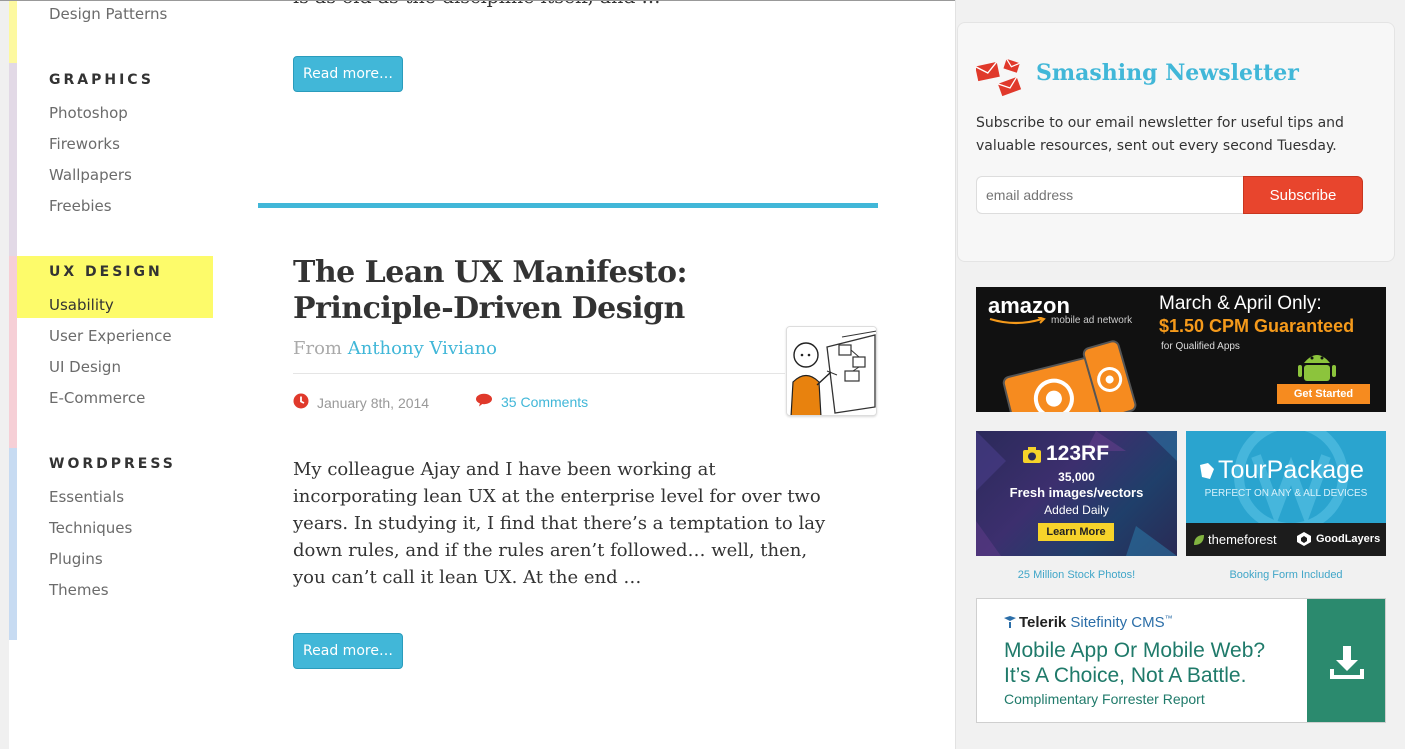 Image resolution: width=1405 pixels, height=749 pixels. I want to click on telerik-brand-line: Telerik Sitefinity CMS™, so click(1096, 622).